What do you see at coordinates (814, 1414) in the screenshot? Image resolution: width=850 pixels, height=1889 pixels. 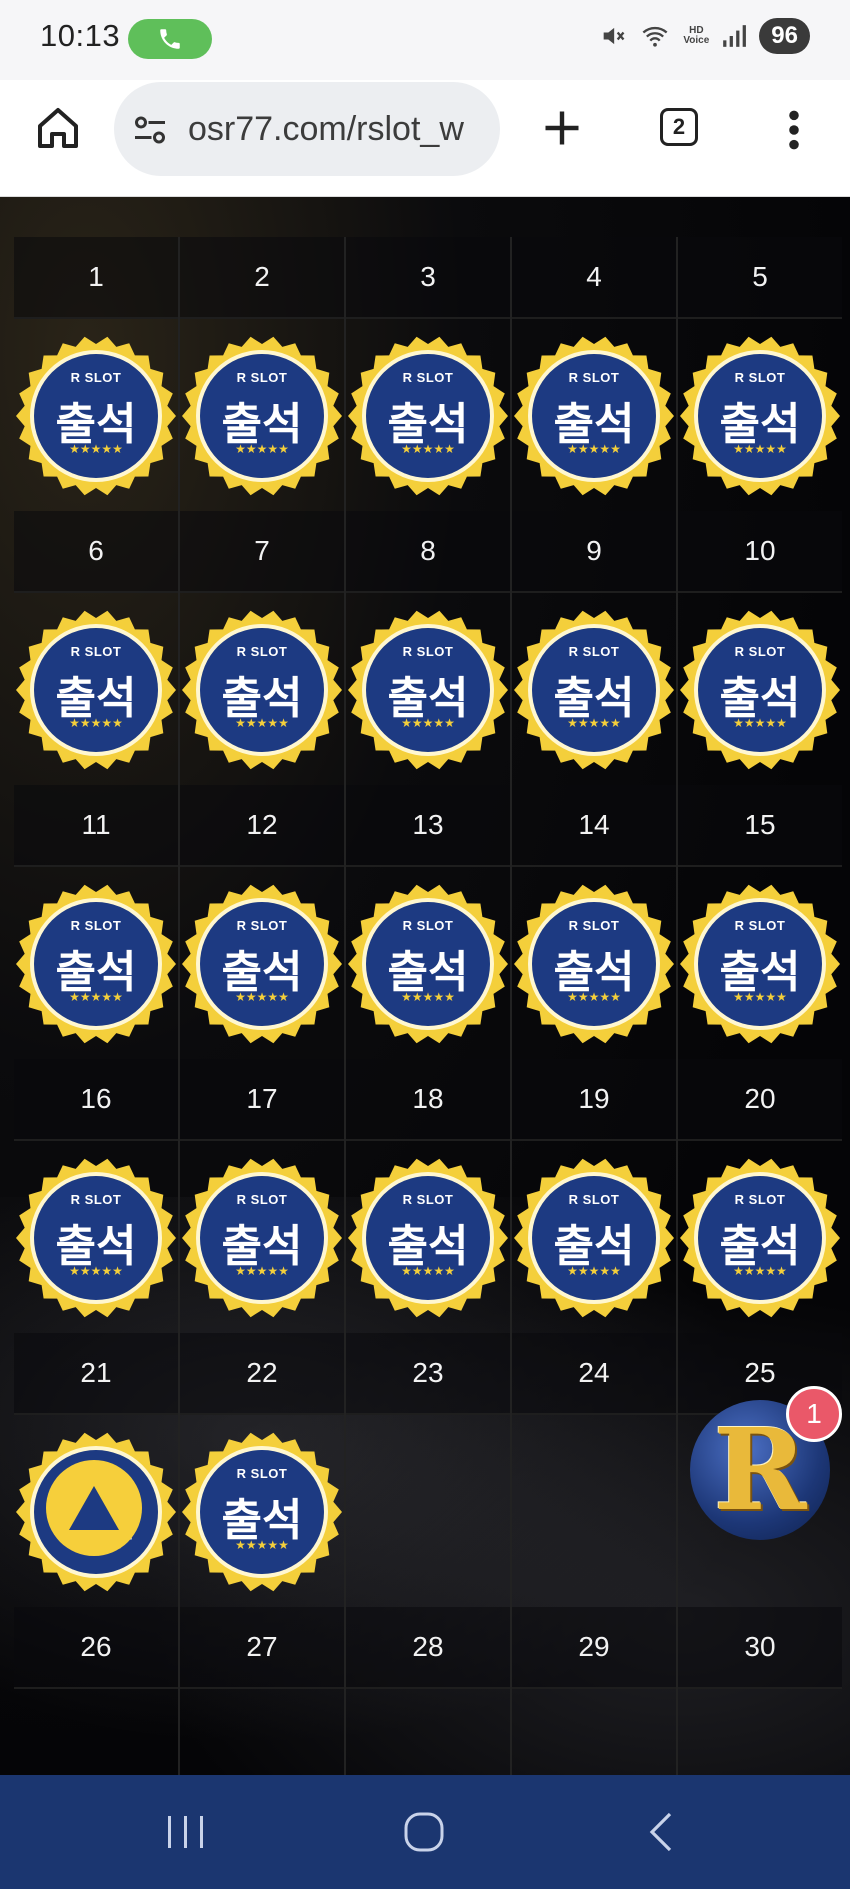 I see `notification-badge: 1` at bounding box center [814, 1414].